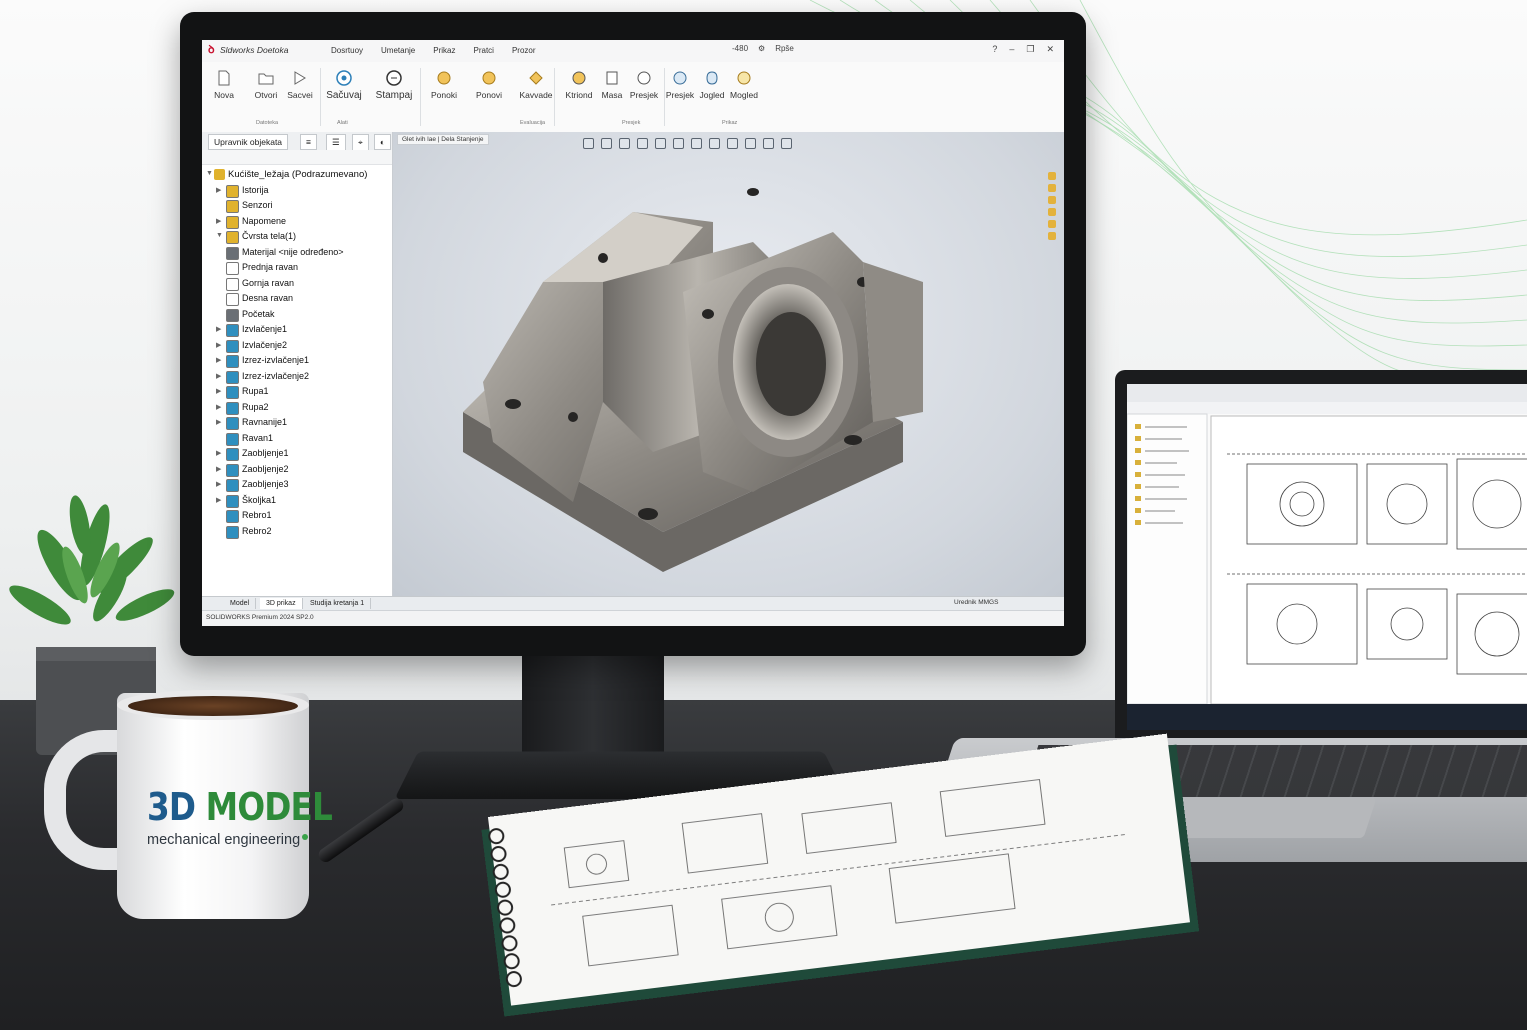  I want to click on tree-item: Senzori, so click(297, 207).